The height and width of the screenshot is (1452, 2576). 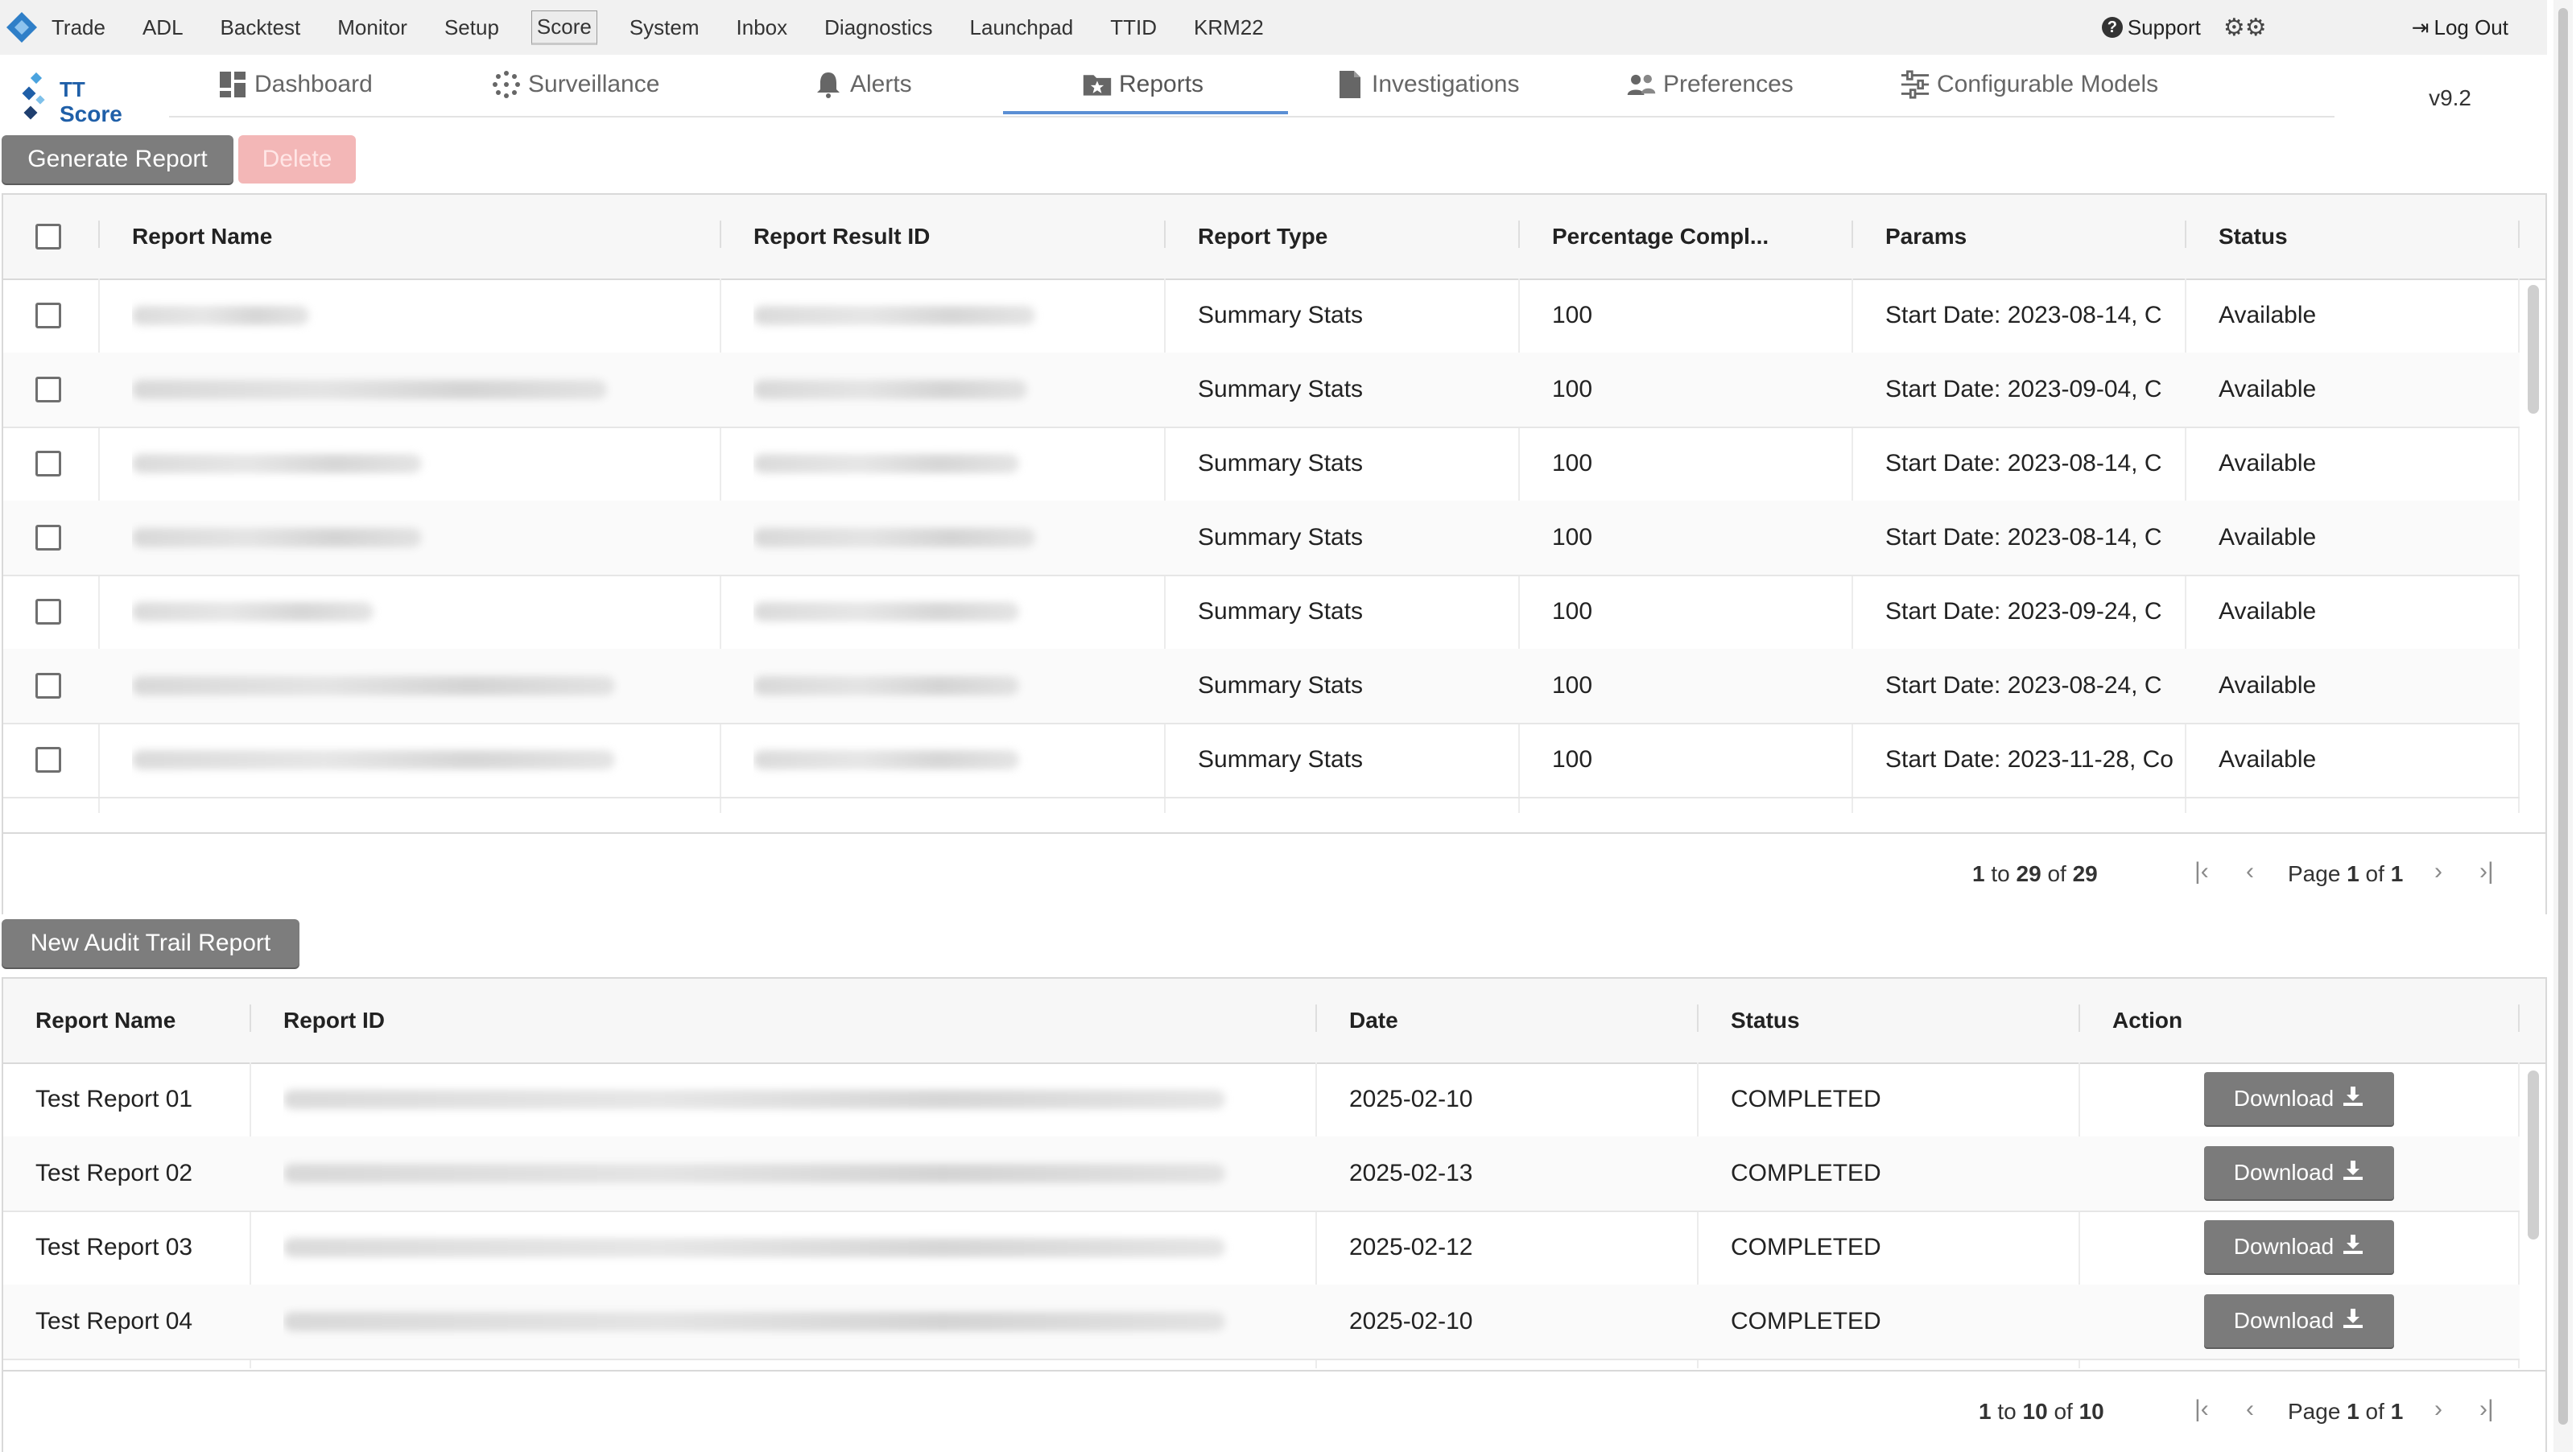 I want to click on menu-item-trade: Trade, so click(x=78, y=27).